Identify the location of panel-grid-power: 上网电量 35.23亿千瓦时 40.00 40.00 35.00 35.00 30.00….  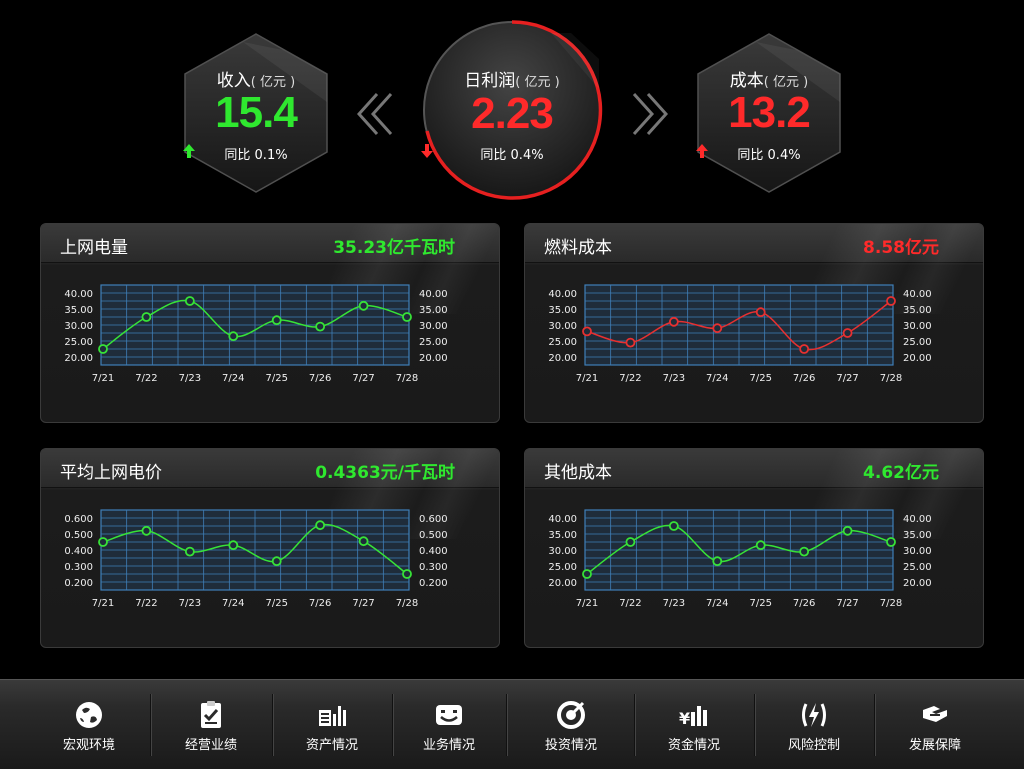
(270, 323).